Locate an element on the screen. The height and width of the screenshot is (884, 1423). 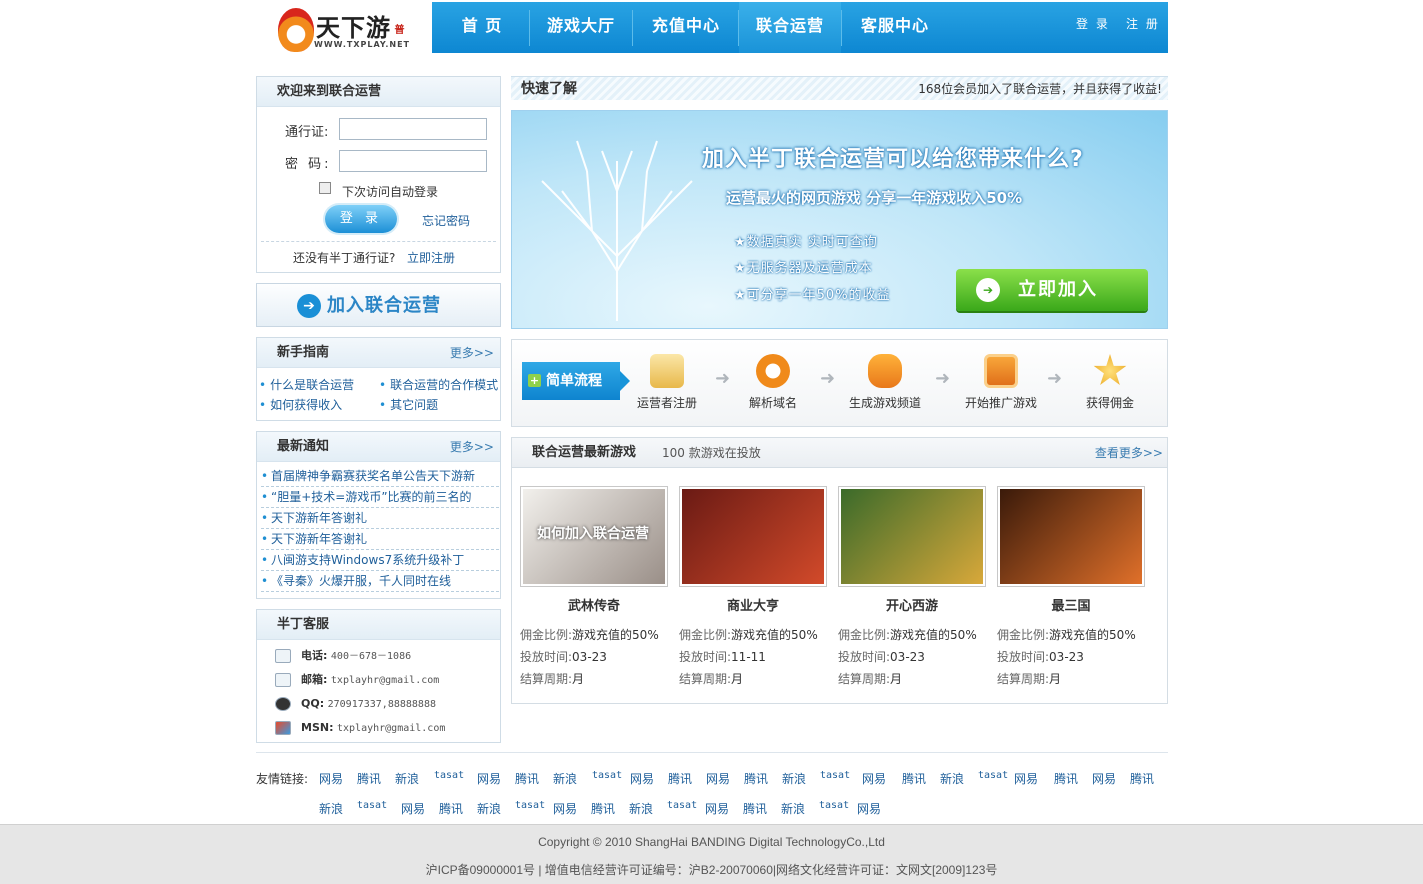
guide-item: 如何获得收入 is located at coordinates (300, 404).